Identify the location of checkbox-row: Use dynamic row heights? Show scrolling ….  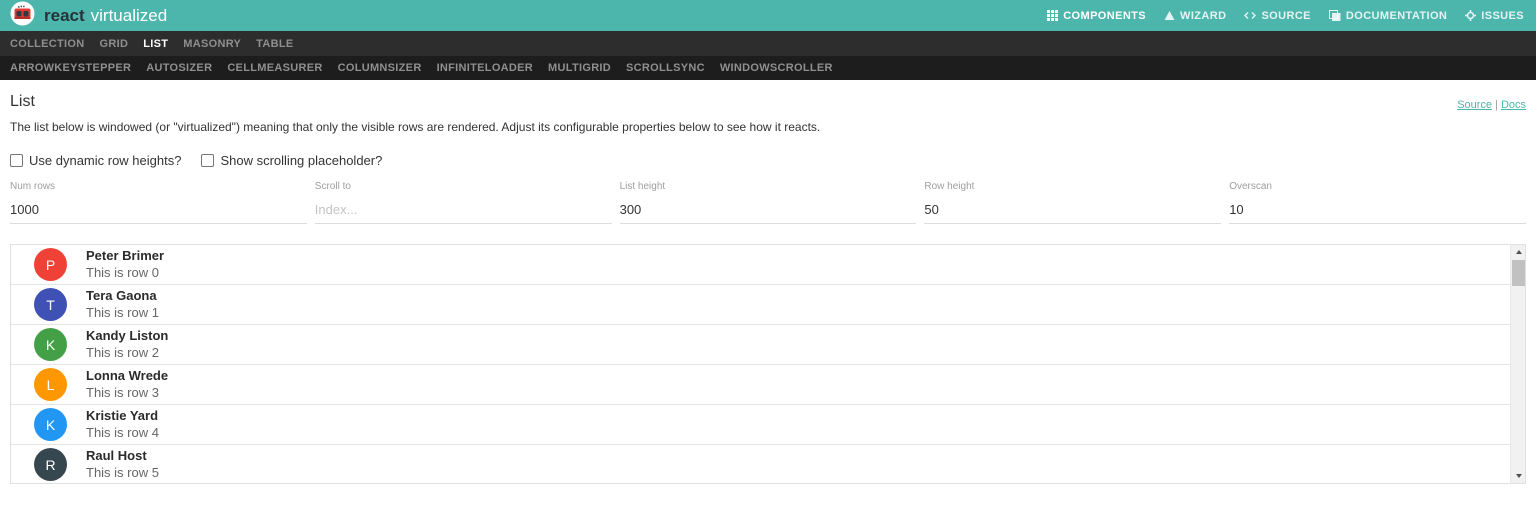
(768, 160).